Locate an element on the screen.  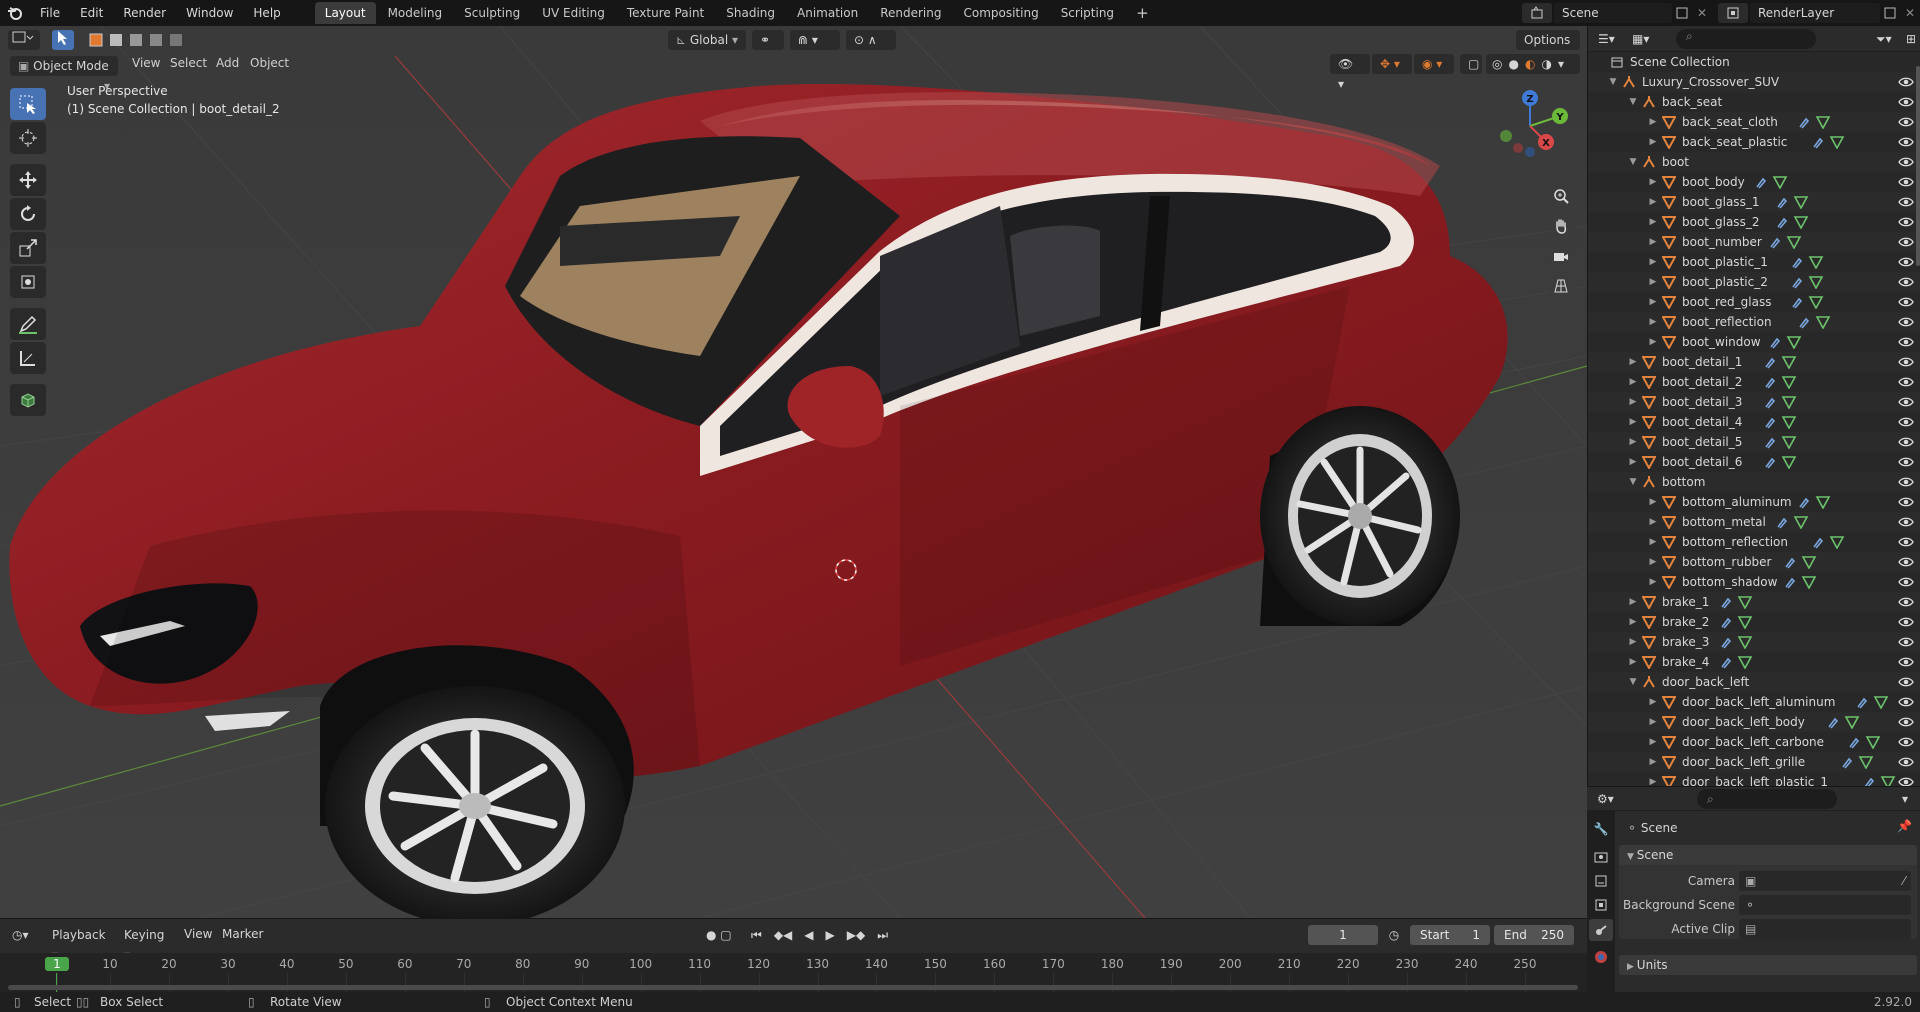
world-tab-icon is located at coordinates (1601, 957).